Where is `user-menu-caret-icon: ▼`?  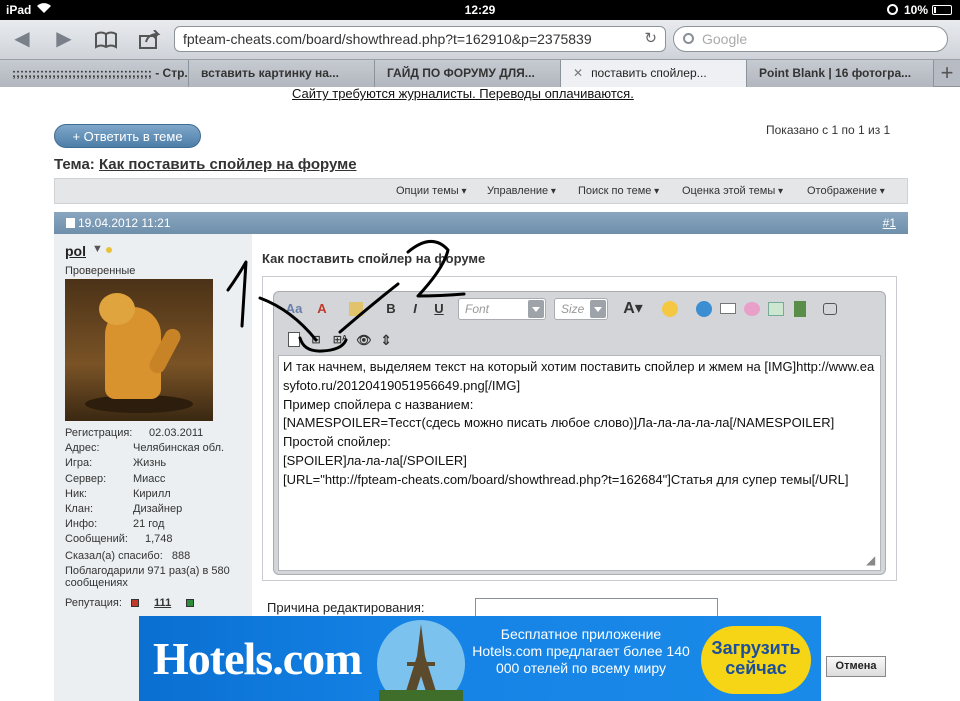 user-menu-caret-icon: ▼ is located at coordinates (97, 249).